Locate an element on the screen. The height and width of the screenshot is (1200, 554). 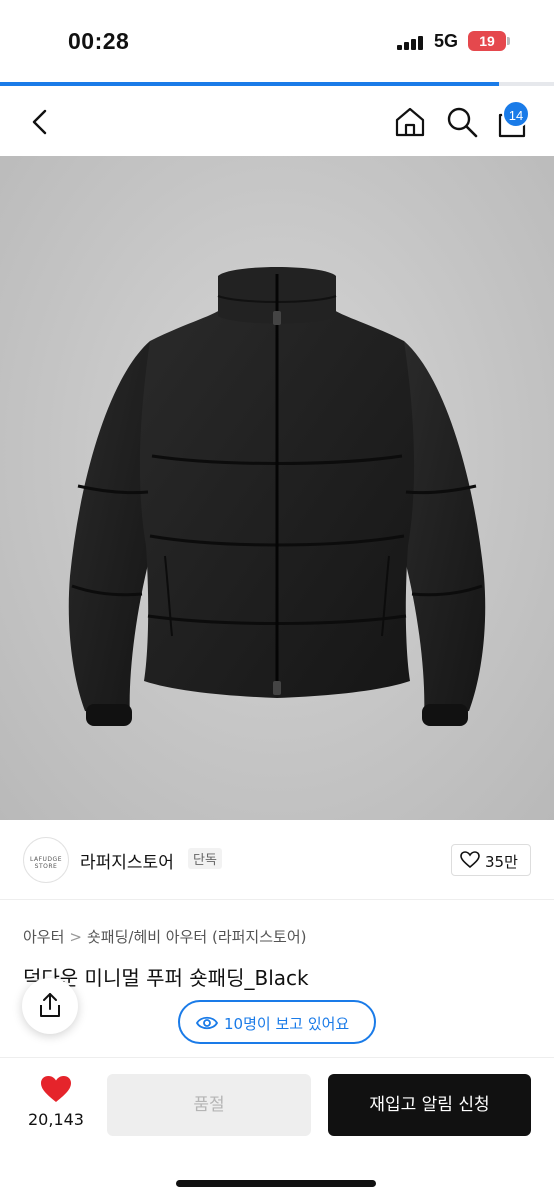
viewers-pill: 10명이 보고 있어요 is located at coordinates (277, 1022).